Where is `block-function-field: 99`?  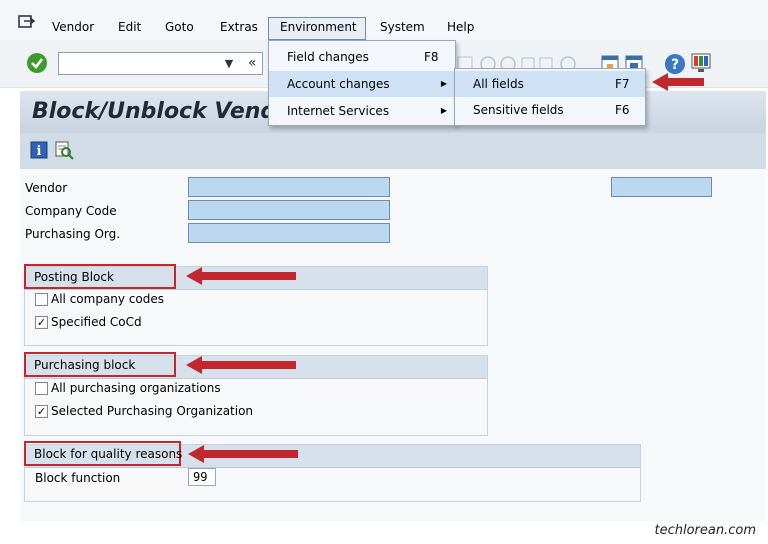 block-function-field: 99 is located at coordinates (202, 477).